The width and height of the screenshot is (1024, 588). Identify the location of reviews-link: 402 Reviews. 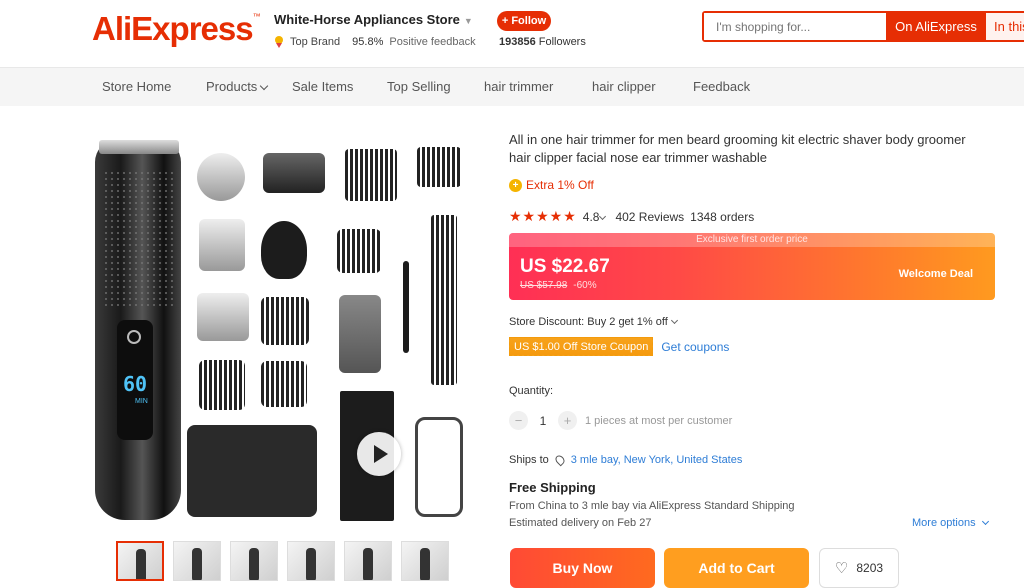
(649, 217).